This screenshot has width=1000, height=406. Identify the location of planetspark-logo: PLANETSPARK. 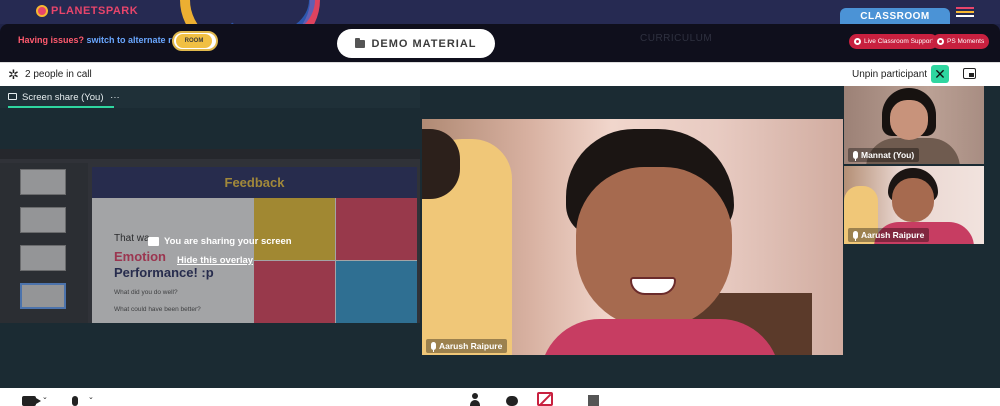
(87, 11).